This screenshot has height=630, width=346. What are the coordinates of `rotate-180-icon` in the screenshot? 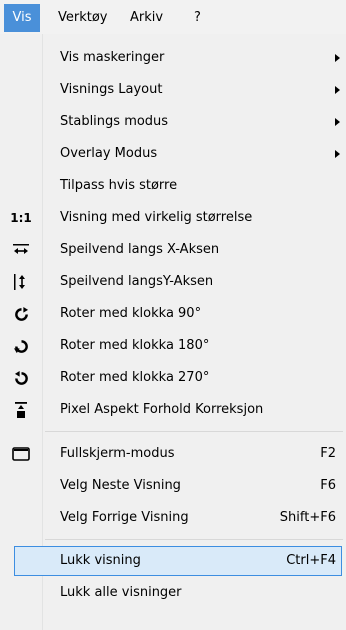 It's located at (21, 346).